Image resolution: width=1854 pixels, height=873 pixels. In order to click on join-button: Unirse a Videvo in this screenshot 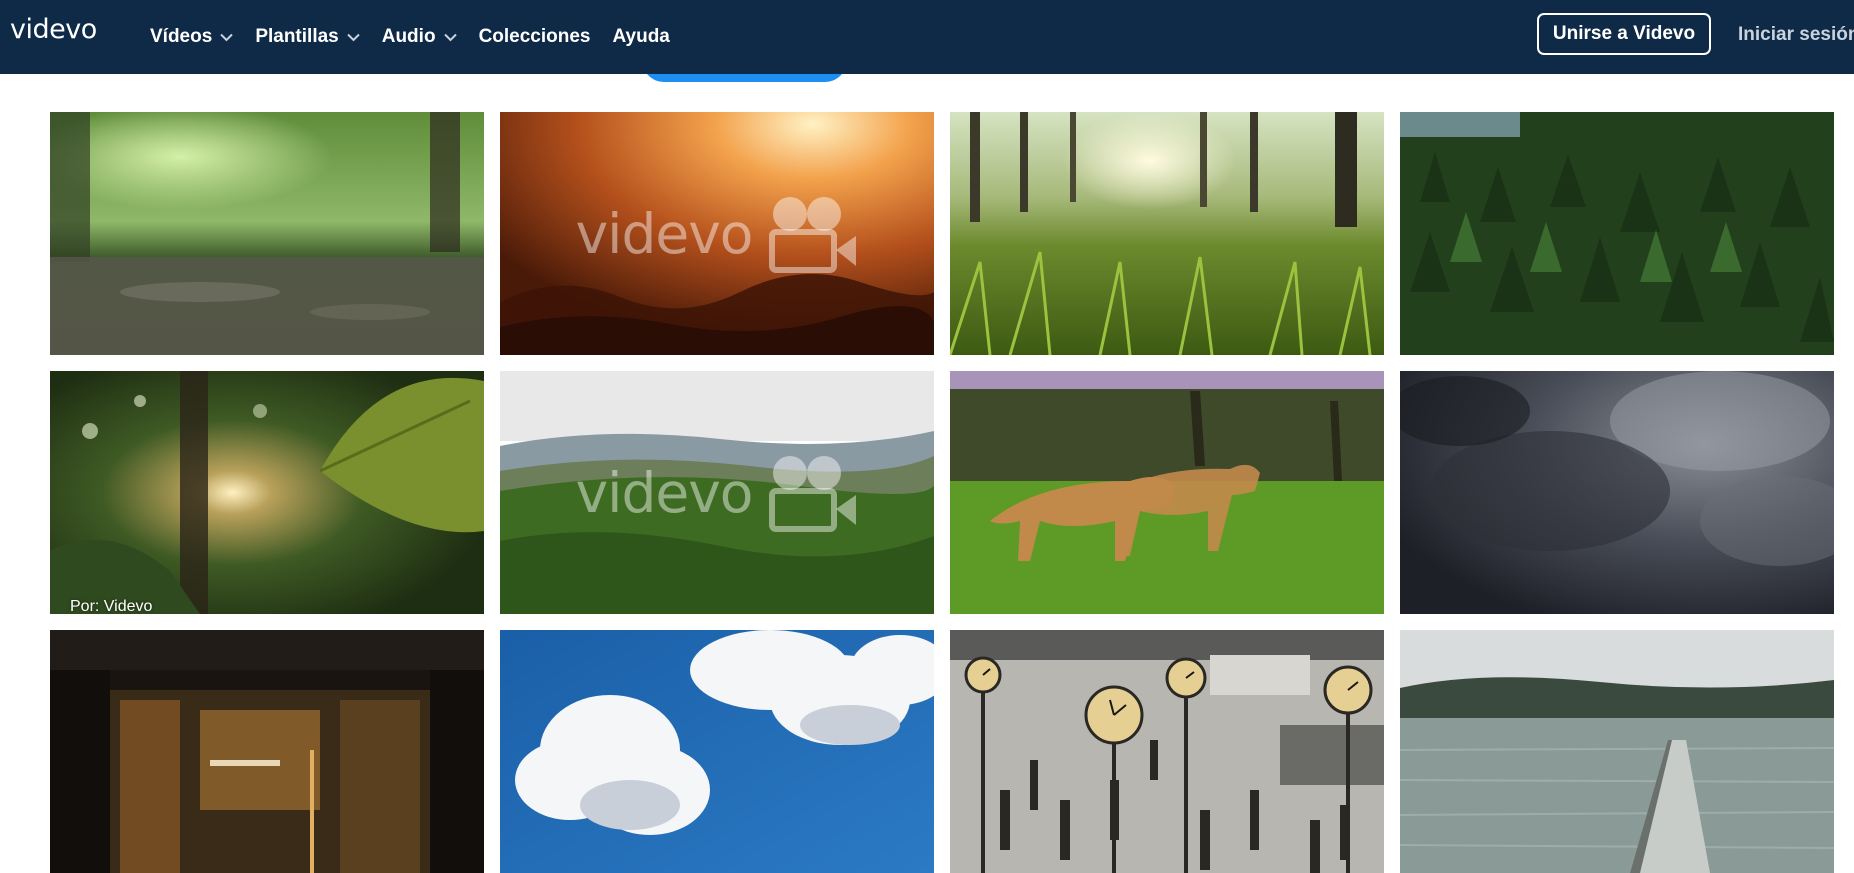, I will do `click(1624, 34)`.